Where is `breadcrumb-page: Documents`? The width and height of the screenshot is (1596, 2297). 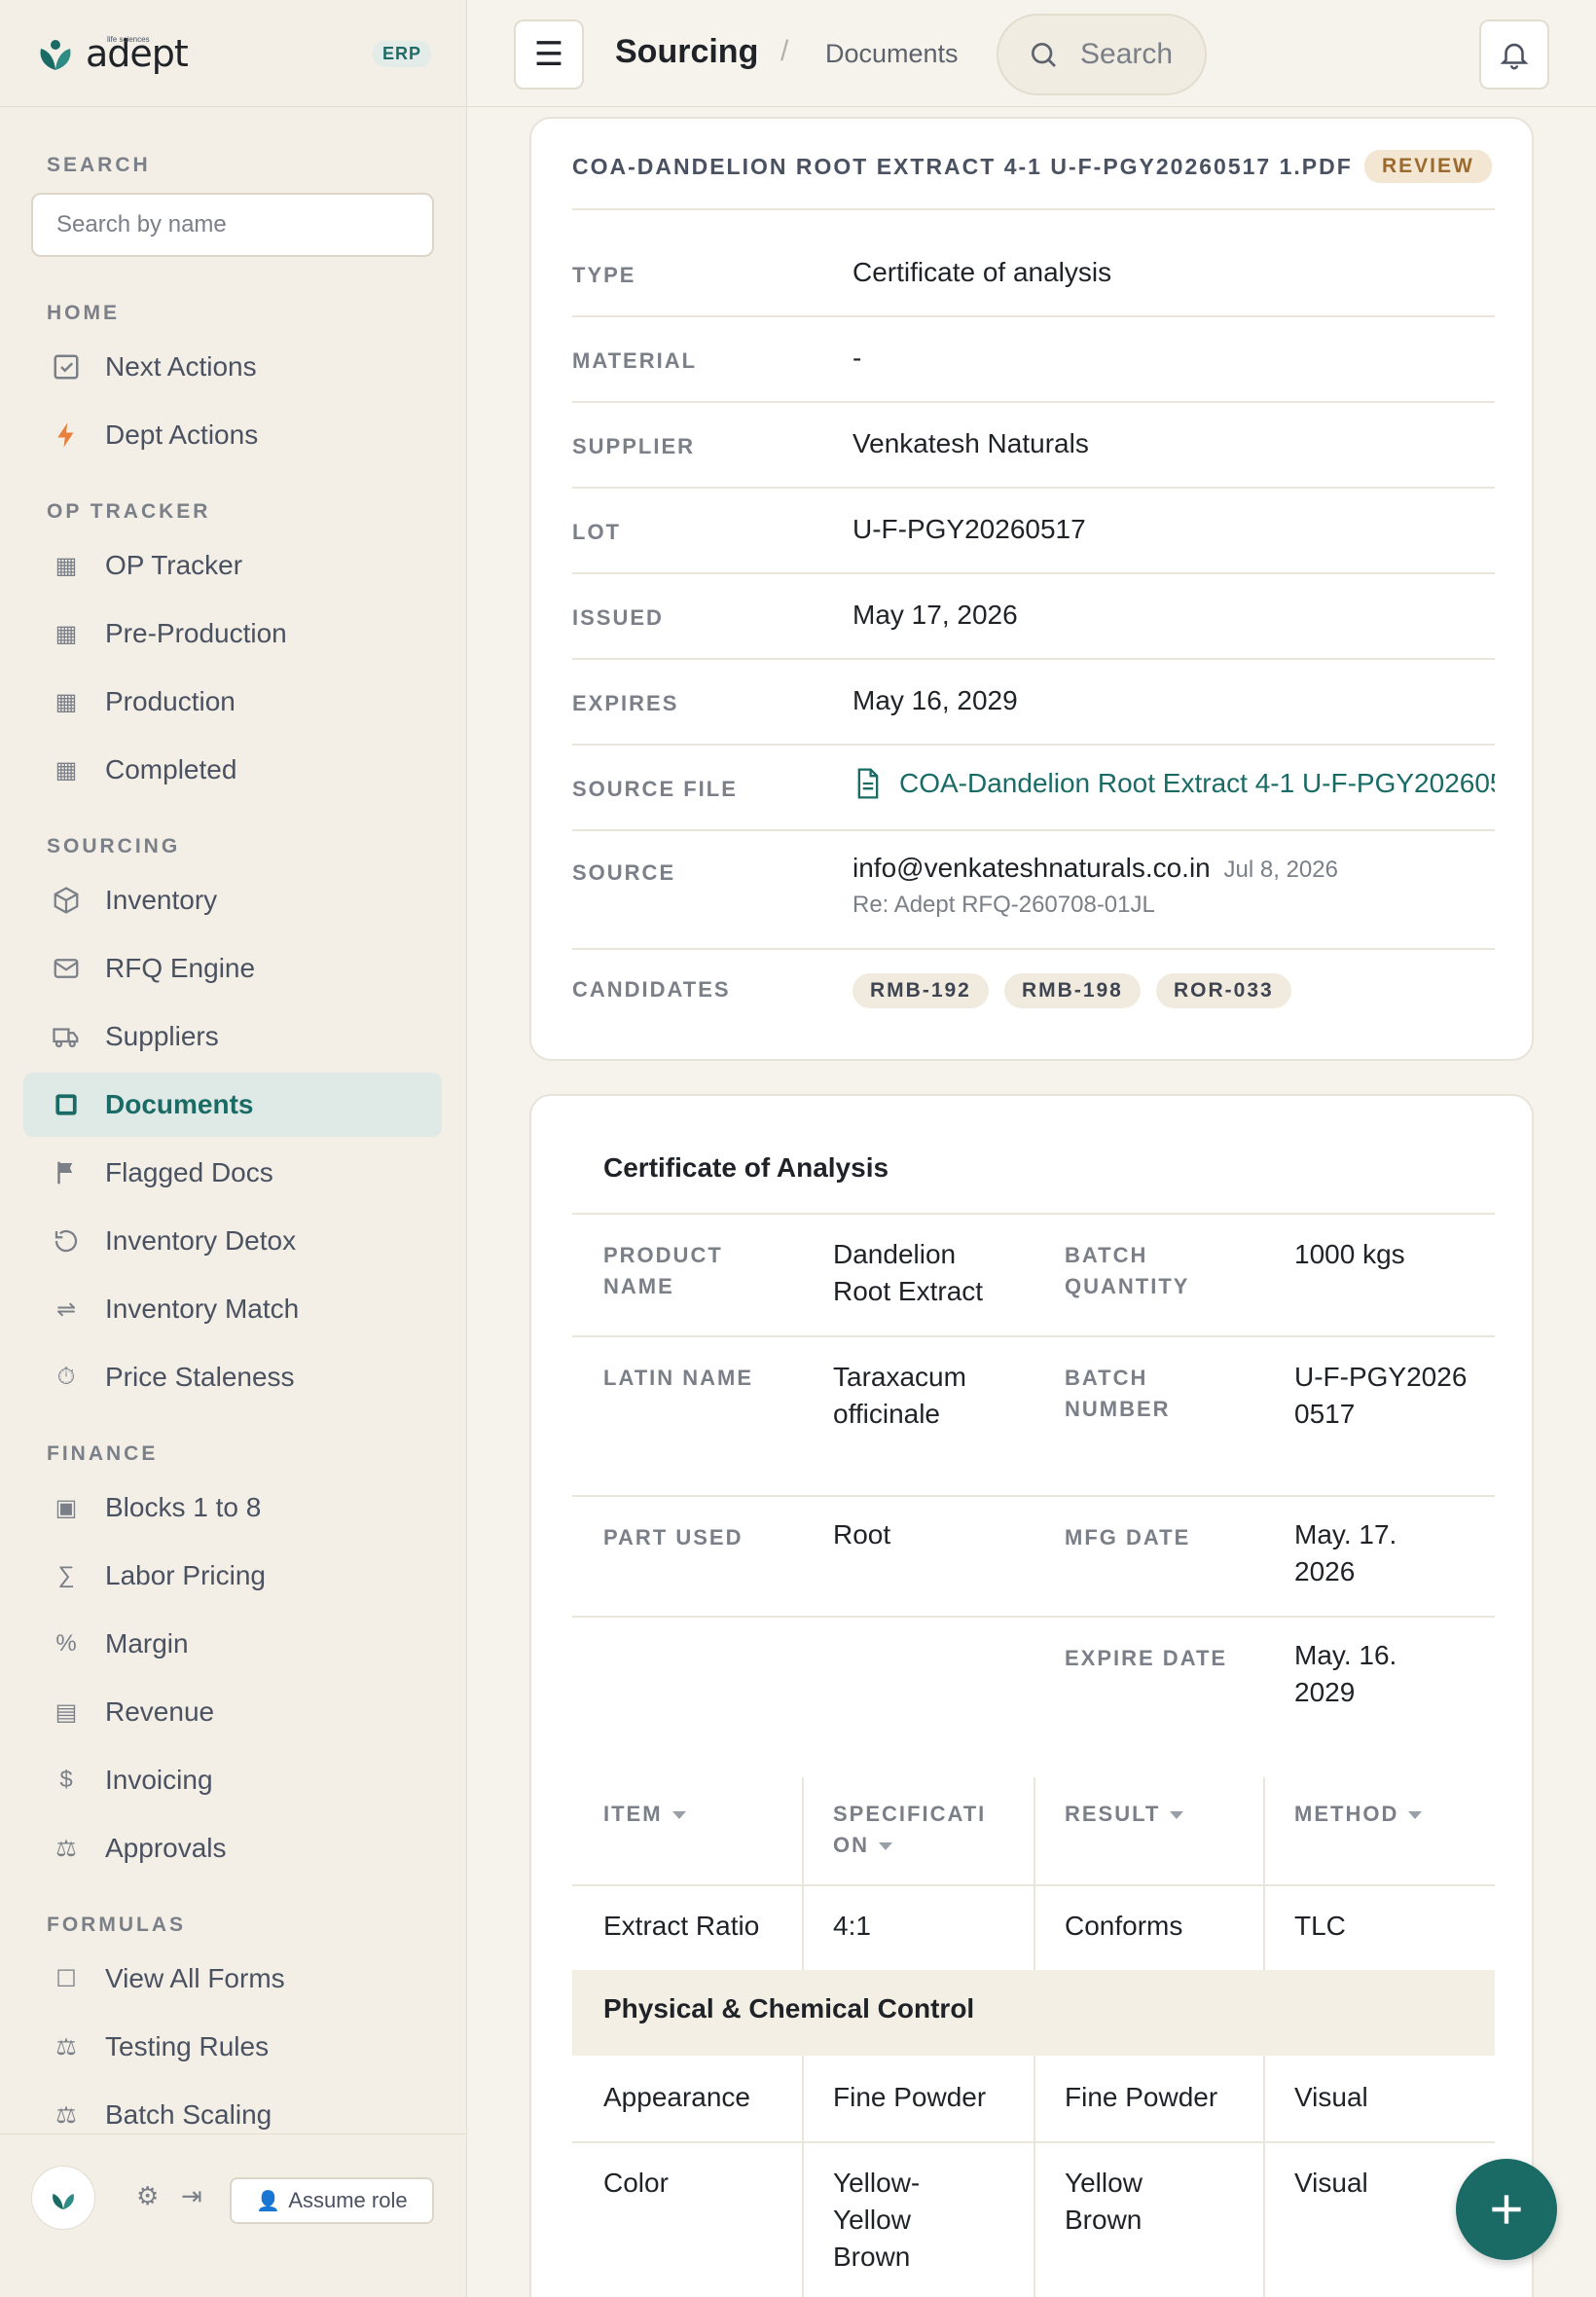 breadcrumb-page: Documents is located at coordinates (892, 54).